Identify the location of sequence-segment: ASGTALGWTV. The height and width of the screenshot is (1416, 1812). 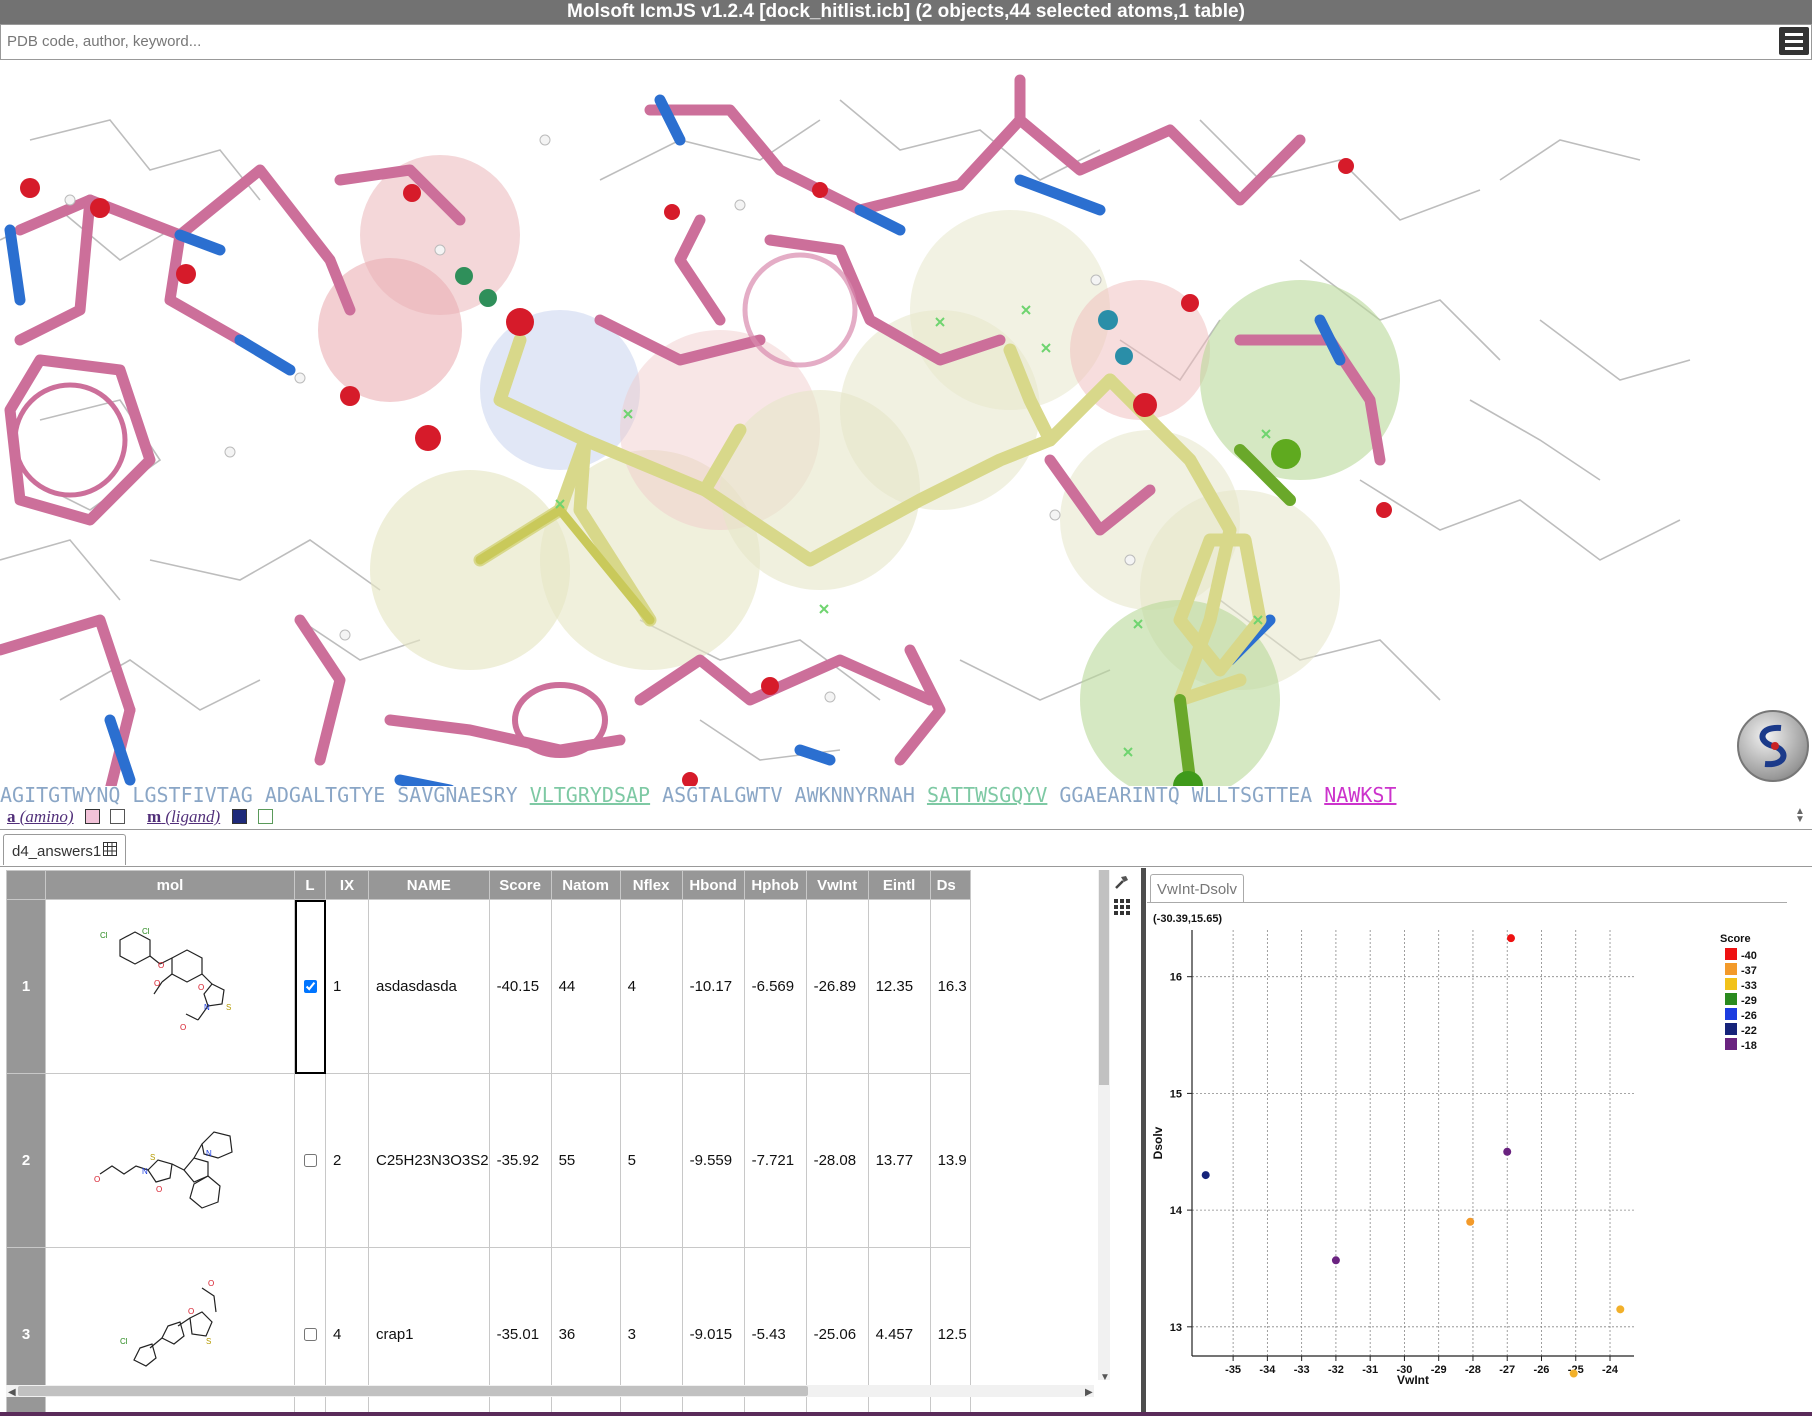
(722, 795).